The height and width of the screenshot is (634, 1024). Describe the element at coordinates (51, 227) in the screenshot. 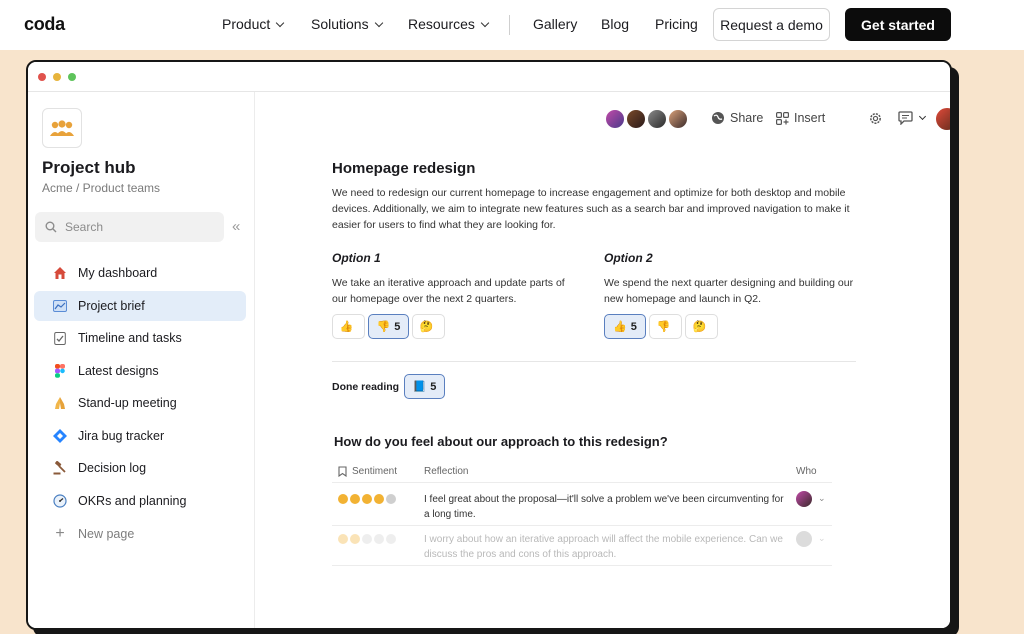

I see `search-icon` at that location.